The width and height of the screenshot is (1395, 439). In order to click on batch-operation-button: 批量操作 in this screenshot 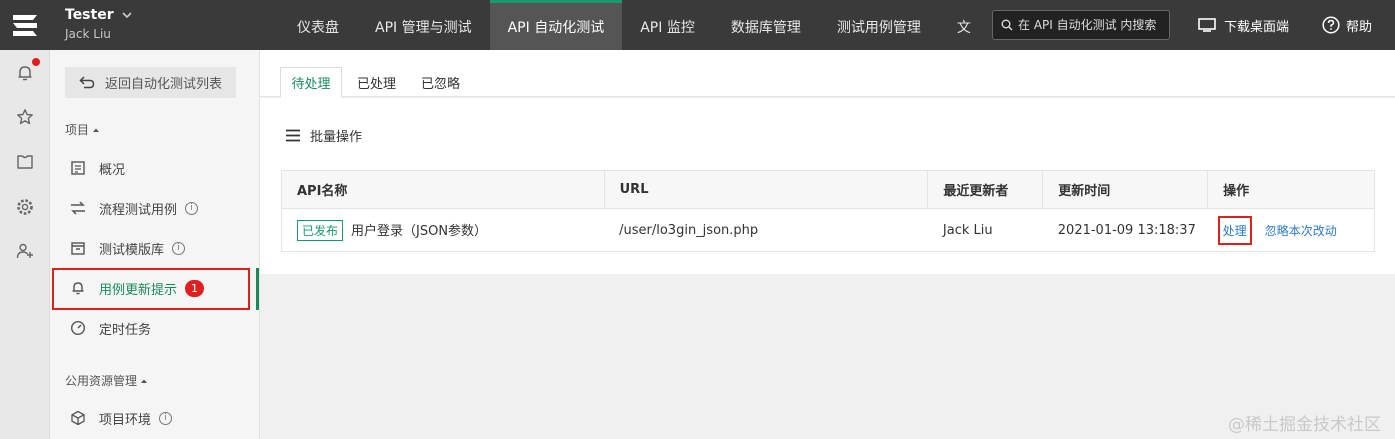, I will do `click(323, 135)`.